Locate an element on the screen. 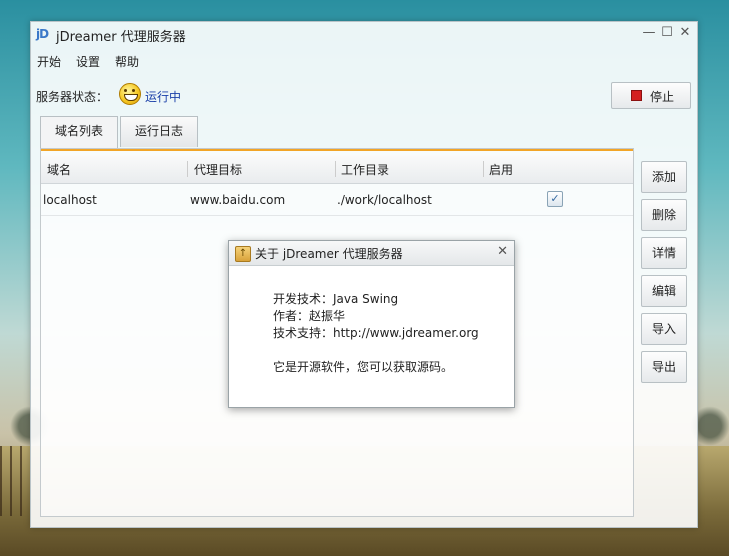 The height and width of the screenshot is (556, 729). app-logo-icon: jD is located at coordinates (42, 34).